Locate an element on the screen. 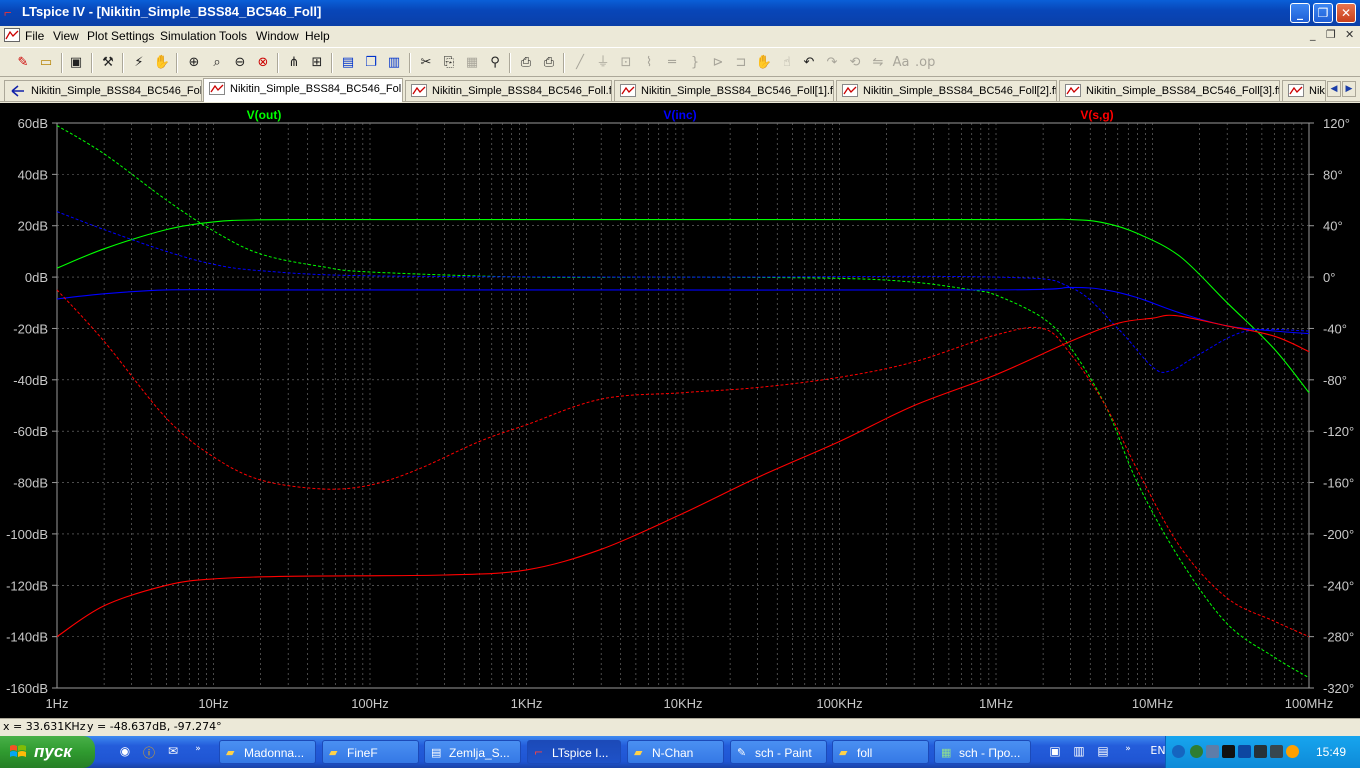 This screenshot has width=1360, height=768. redo-icon: ↷ is located at coordinates (832, 63).